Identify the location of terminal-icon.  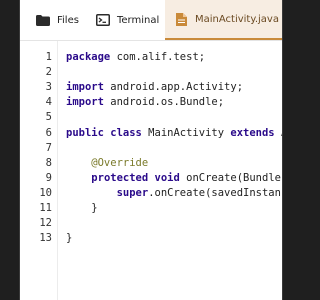
(103, 20).